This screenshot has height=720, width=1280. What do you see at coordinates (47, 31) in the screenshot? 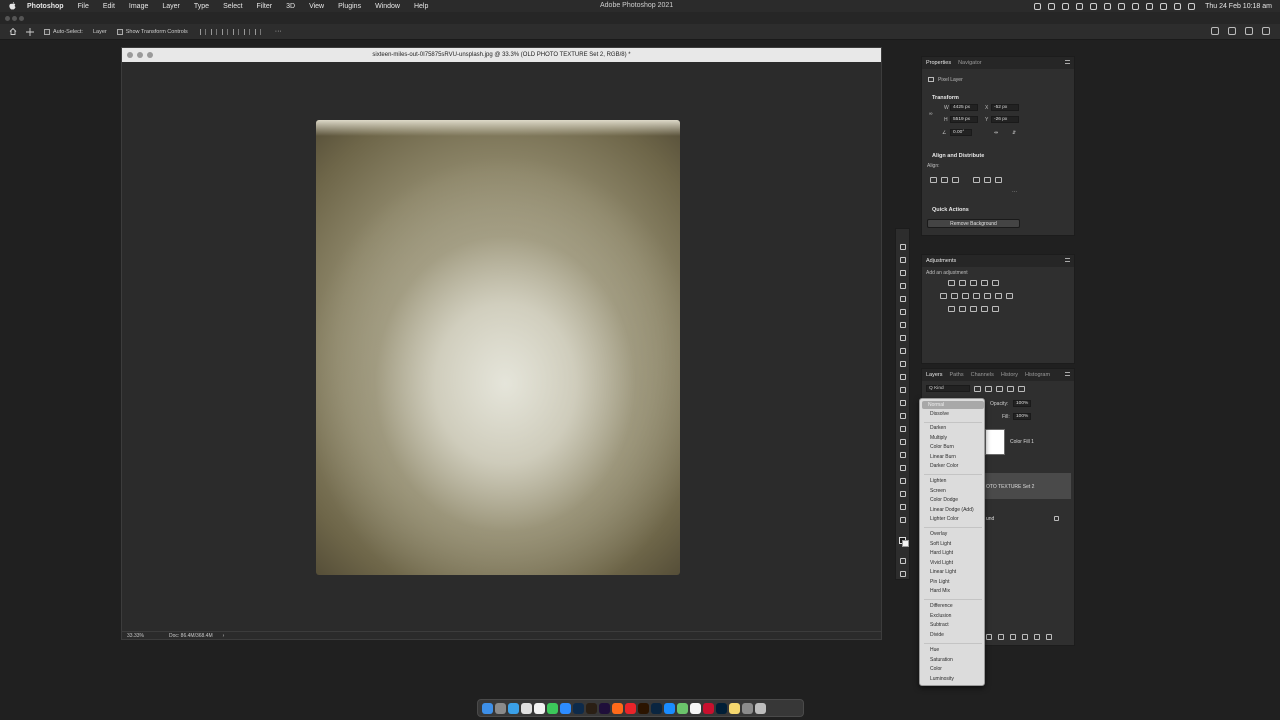
I see `auto-select-checkbox` at bounding box center [47, 31].